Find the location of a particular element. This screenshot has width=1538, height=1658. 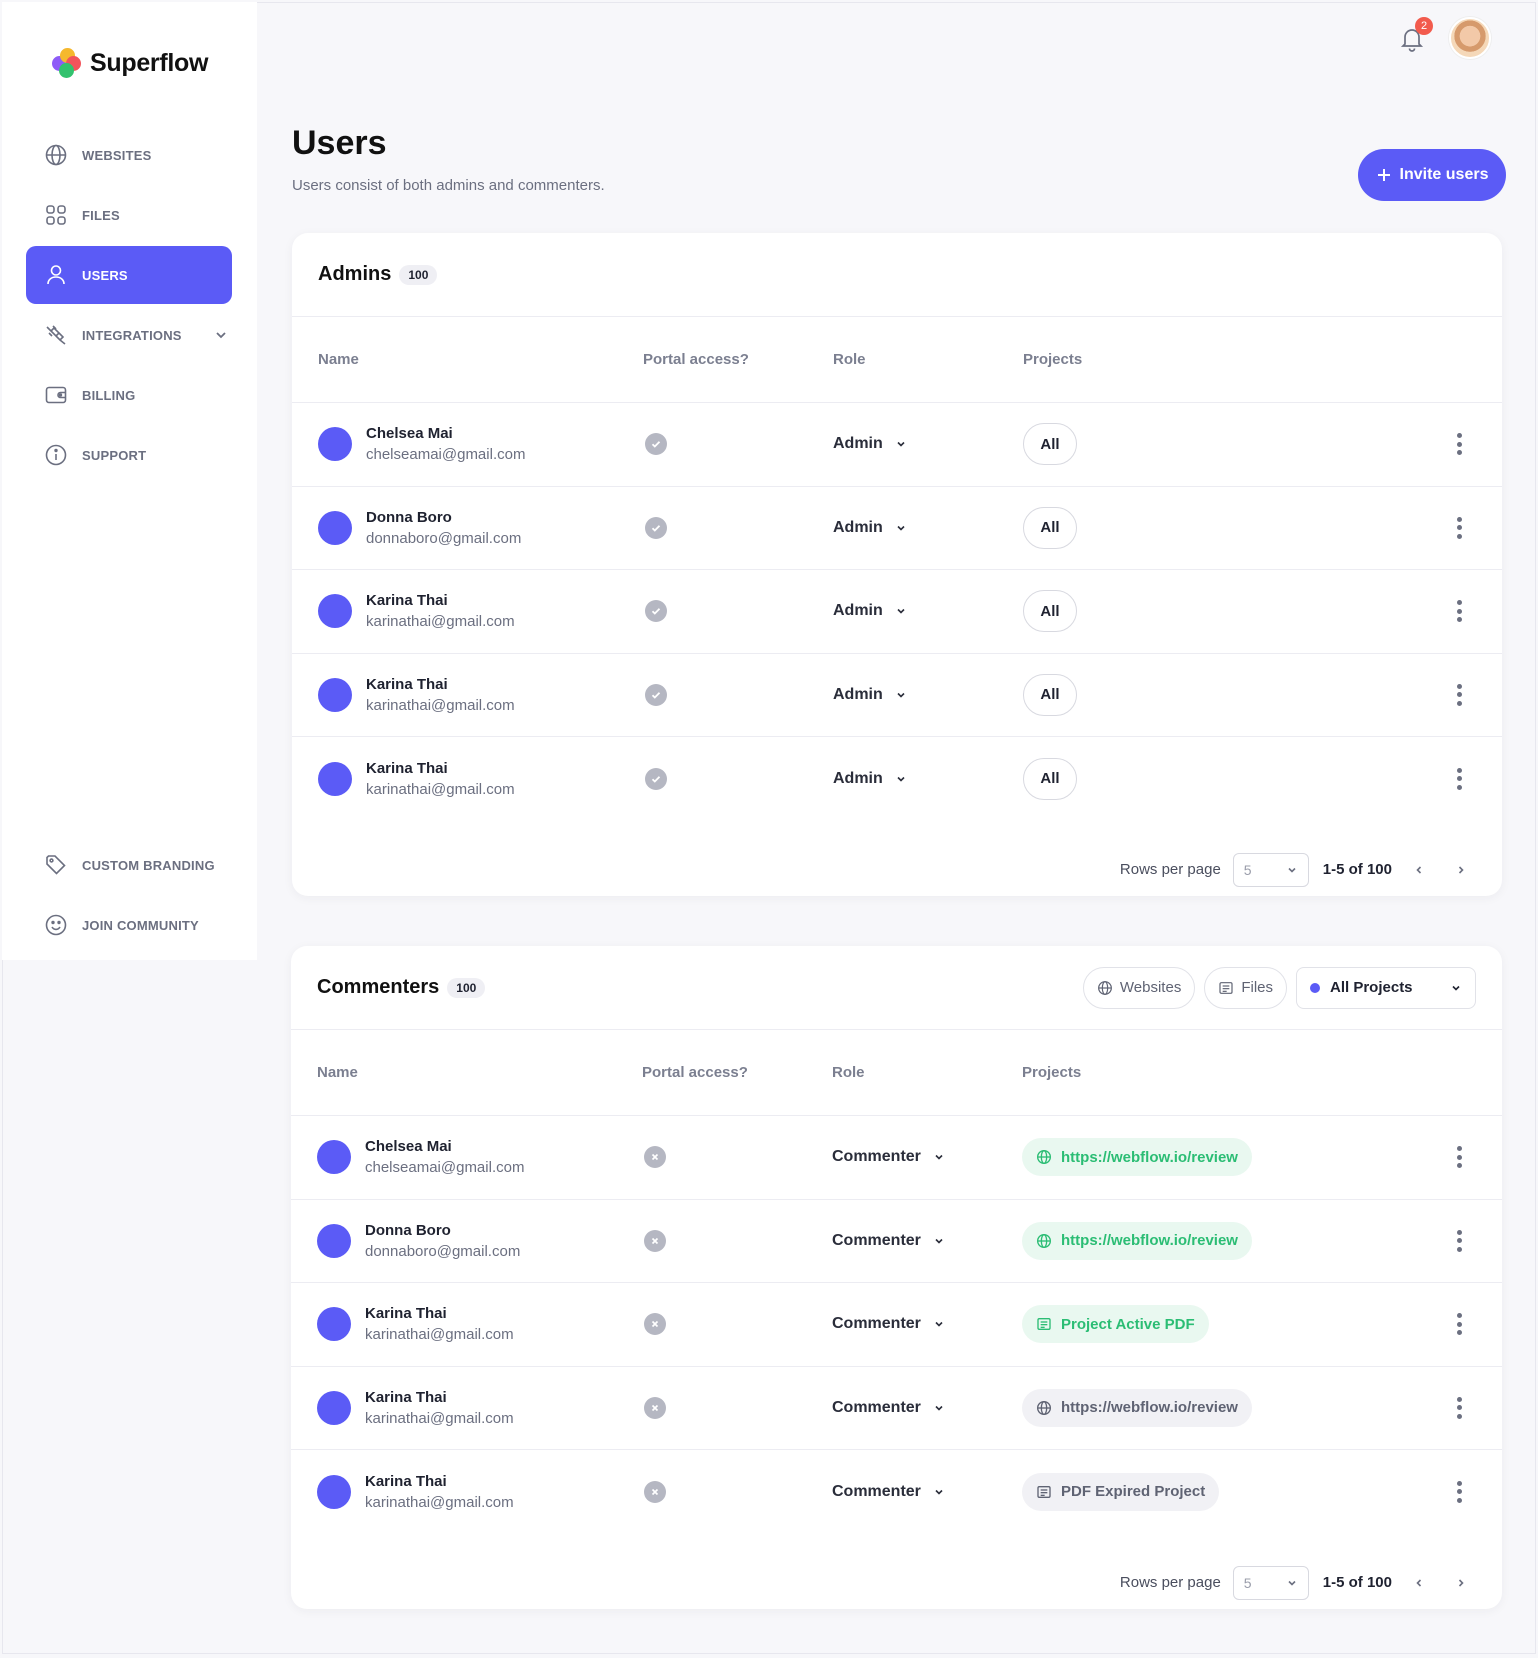

projects-cell: https://webflow.io/review is located at coordinates (1262, 1240).